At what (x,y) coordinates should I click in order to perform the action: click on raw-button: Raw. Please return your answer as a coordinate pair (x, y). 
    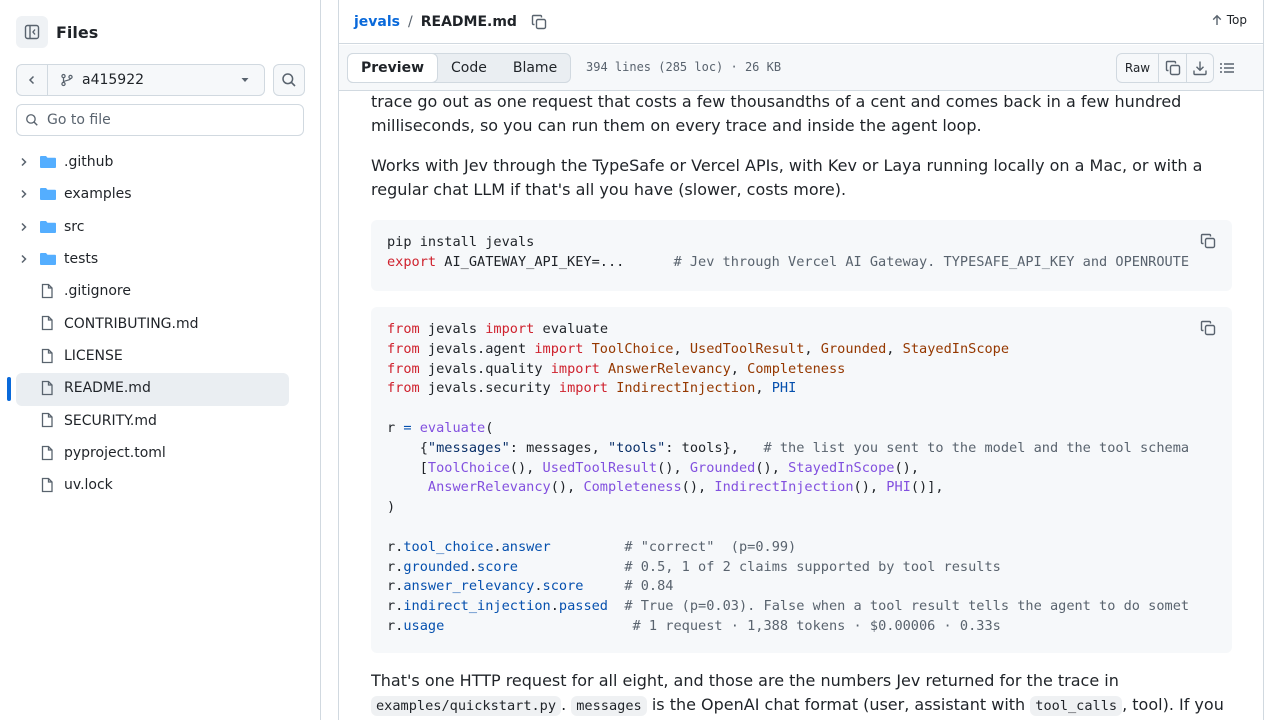
    Looking at the image, I should click on (1138, 68).